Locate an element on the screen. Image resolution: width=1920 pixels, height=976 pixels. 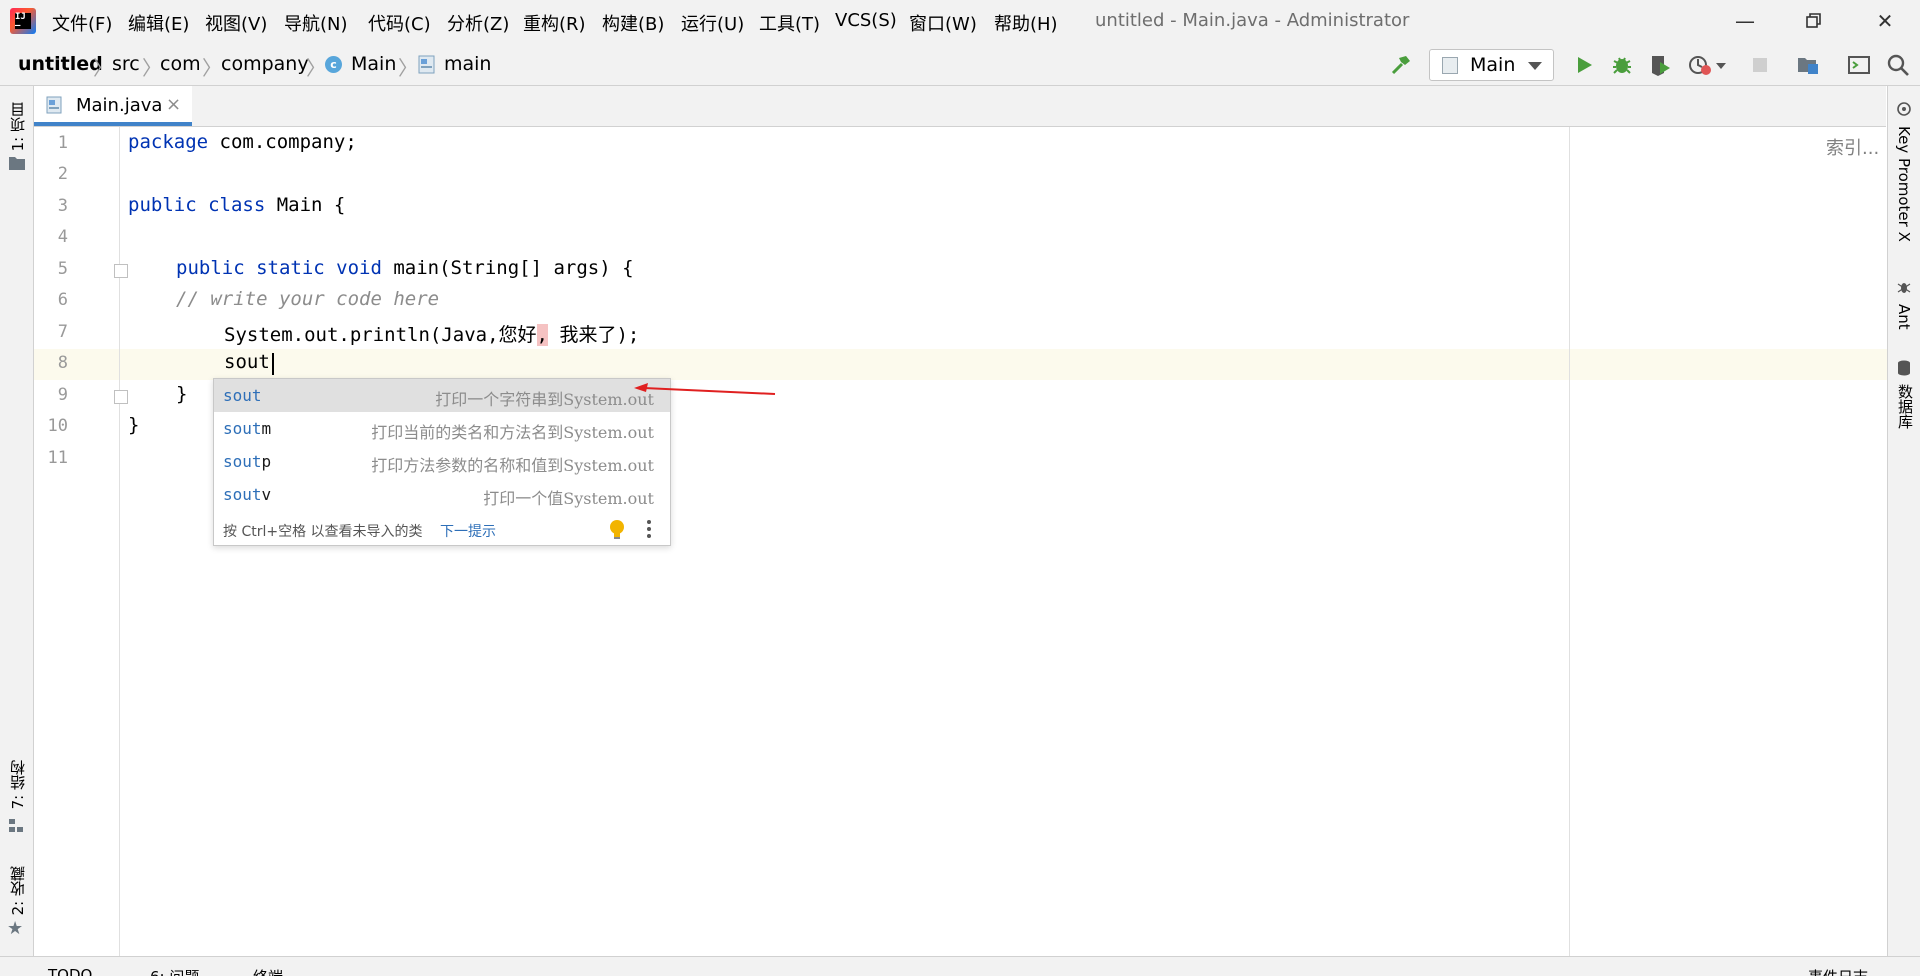
line-number: 4 is located at coordinates (62, 237).